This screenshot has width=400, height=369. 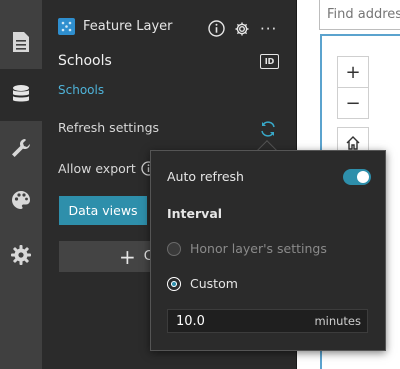 I want to click on layer-settings-button, so click(x=242, y=31).